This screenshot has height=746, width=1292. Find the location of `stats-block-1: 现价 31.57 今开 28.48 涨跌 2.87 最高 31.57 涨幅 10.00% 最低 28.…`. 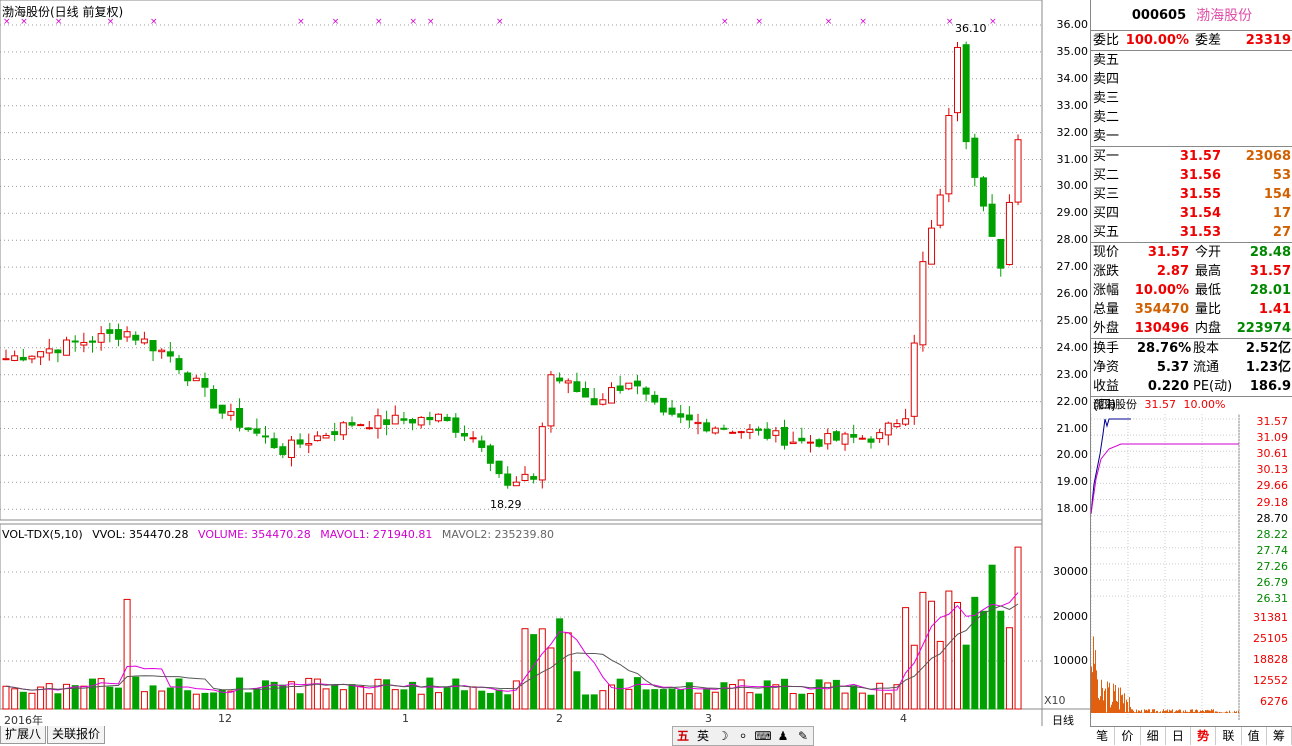

stats-block-1: 现价 31.57 今开 28.48 涨跌 2.87 最高 31.57 涨幅 10.00% 最低 28.… is located at coordinates (1191, 290).